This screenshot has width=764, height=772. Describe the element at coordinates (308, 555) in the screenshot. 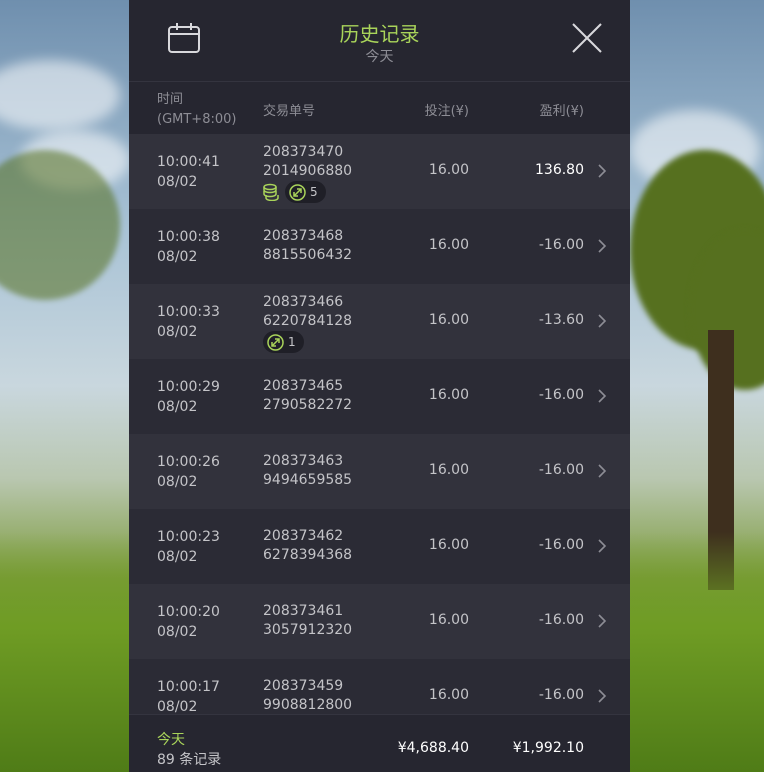

I see `order-serial: 6278394368` at that location.